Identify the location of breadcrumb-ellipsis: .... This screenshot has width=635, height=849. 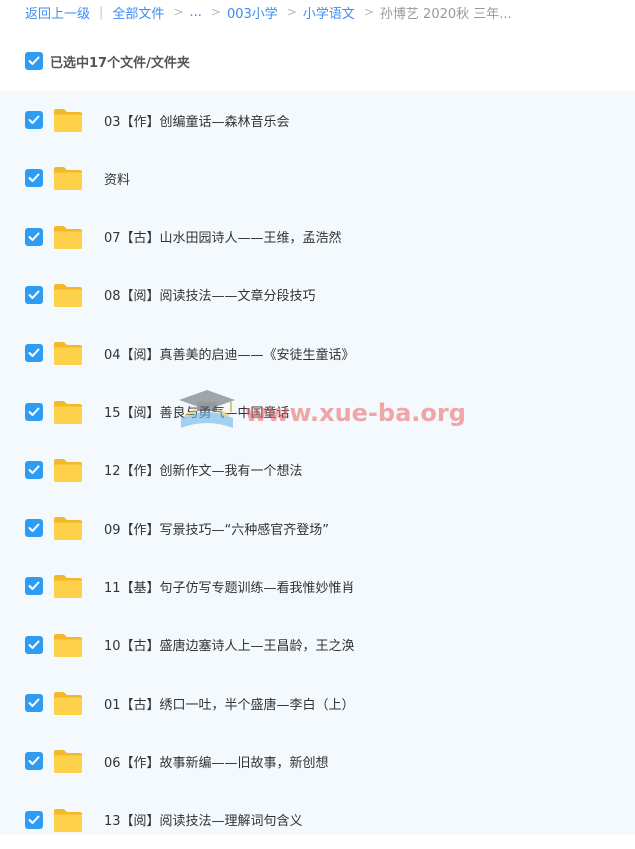
(195, 12).